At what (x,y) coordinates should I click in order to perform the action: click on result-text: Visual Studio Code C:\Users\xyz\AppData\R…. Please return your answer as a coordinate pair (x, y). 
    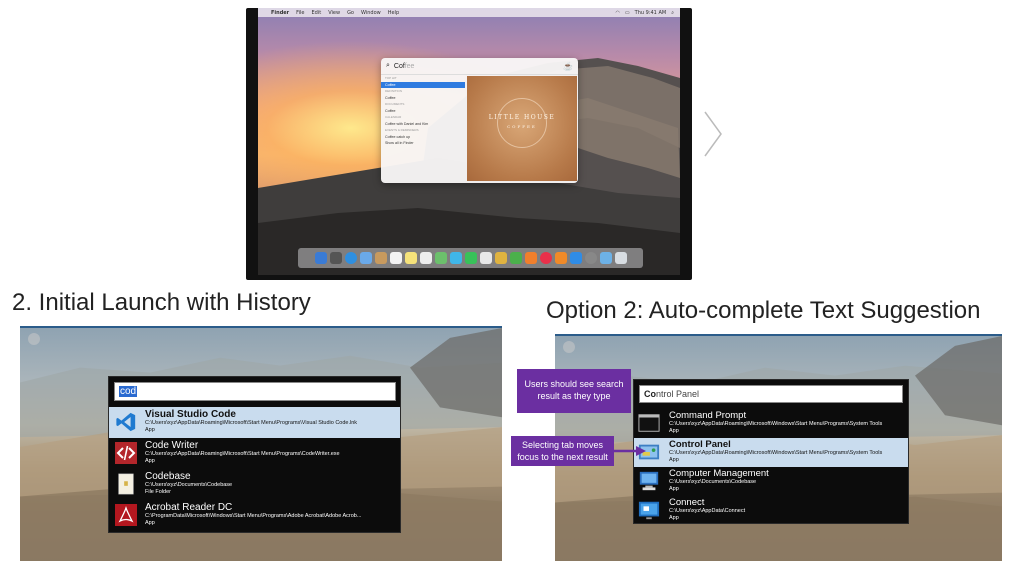
    Looking at the image, I should click on (270, 421).